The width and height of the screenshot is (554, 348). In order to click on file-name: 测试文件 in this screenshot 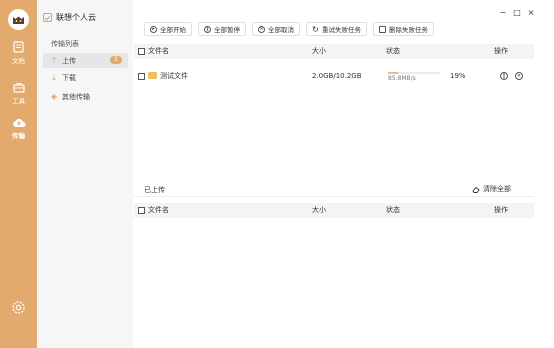, I will do `click(174, 76)`.